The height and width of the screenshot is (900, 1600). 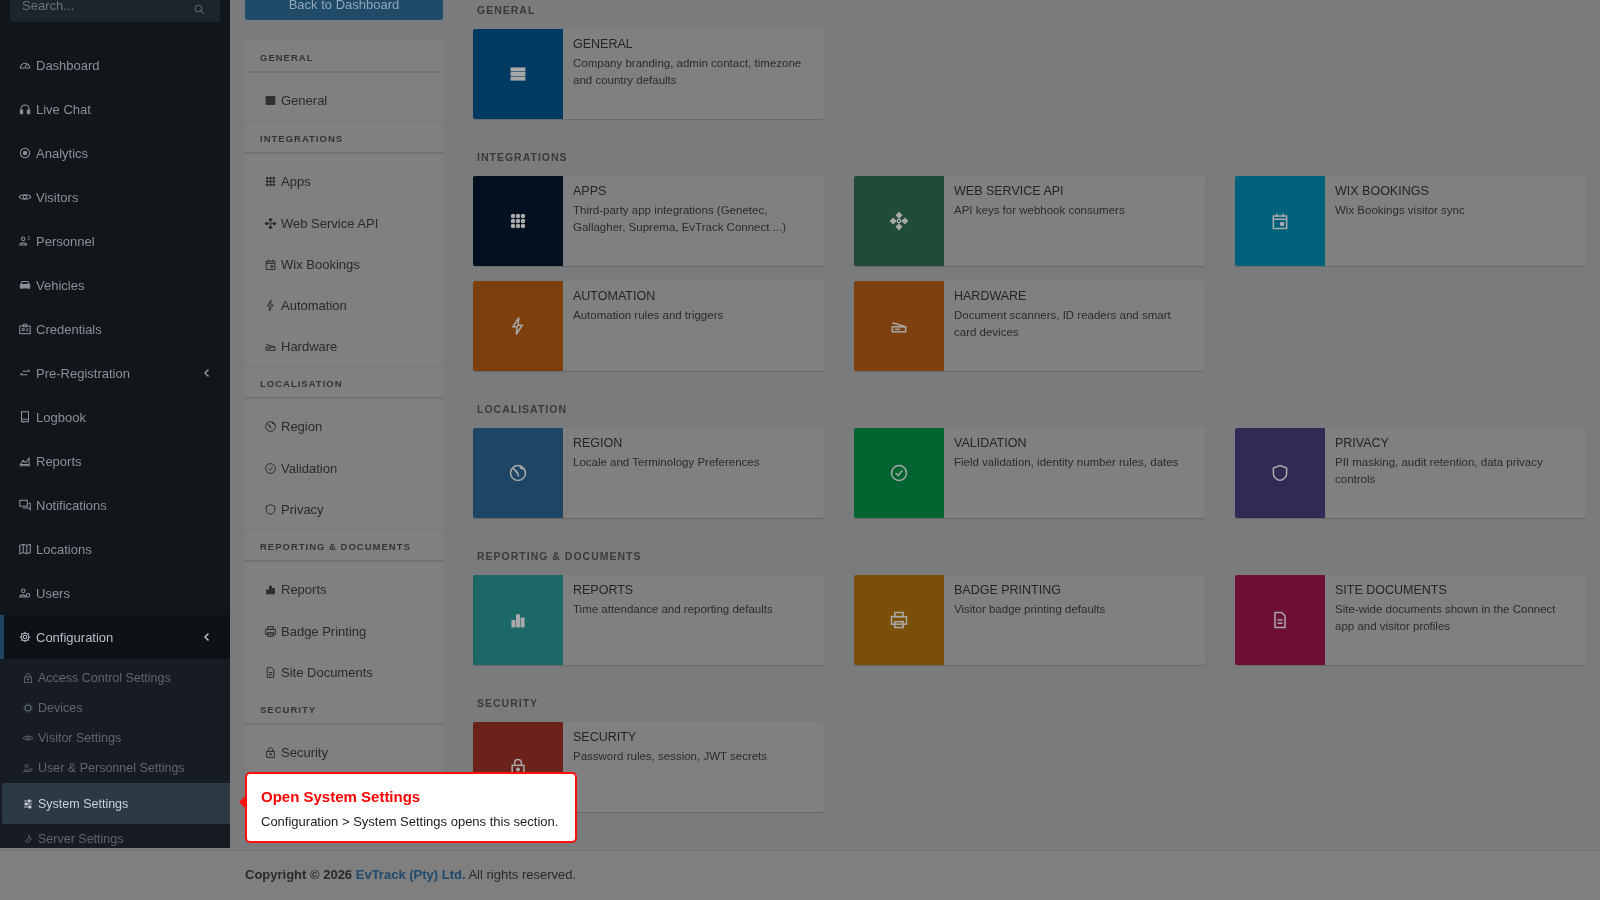 I want to click on sidebar-item: Reports, so click(x=115, y=461).